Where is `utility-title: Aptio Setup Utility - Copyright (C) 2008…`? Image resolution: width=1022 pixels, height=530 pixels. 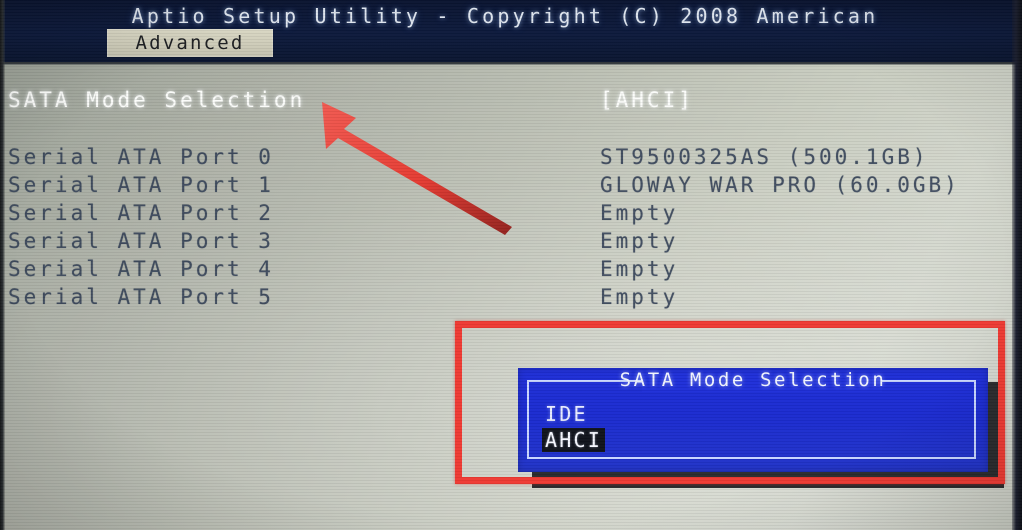 utility-title: Aptio Setup Utility - Copyright (C) 2008… is located at coordinates (505, 16).